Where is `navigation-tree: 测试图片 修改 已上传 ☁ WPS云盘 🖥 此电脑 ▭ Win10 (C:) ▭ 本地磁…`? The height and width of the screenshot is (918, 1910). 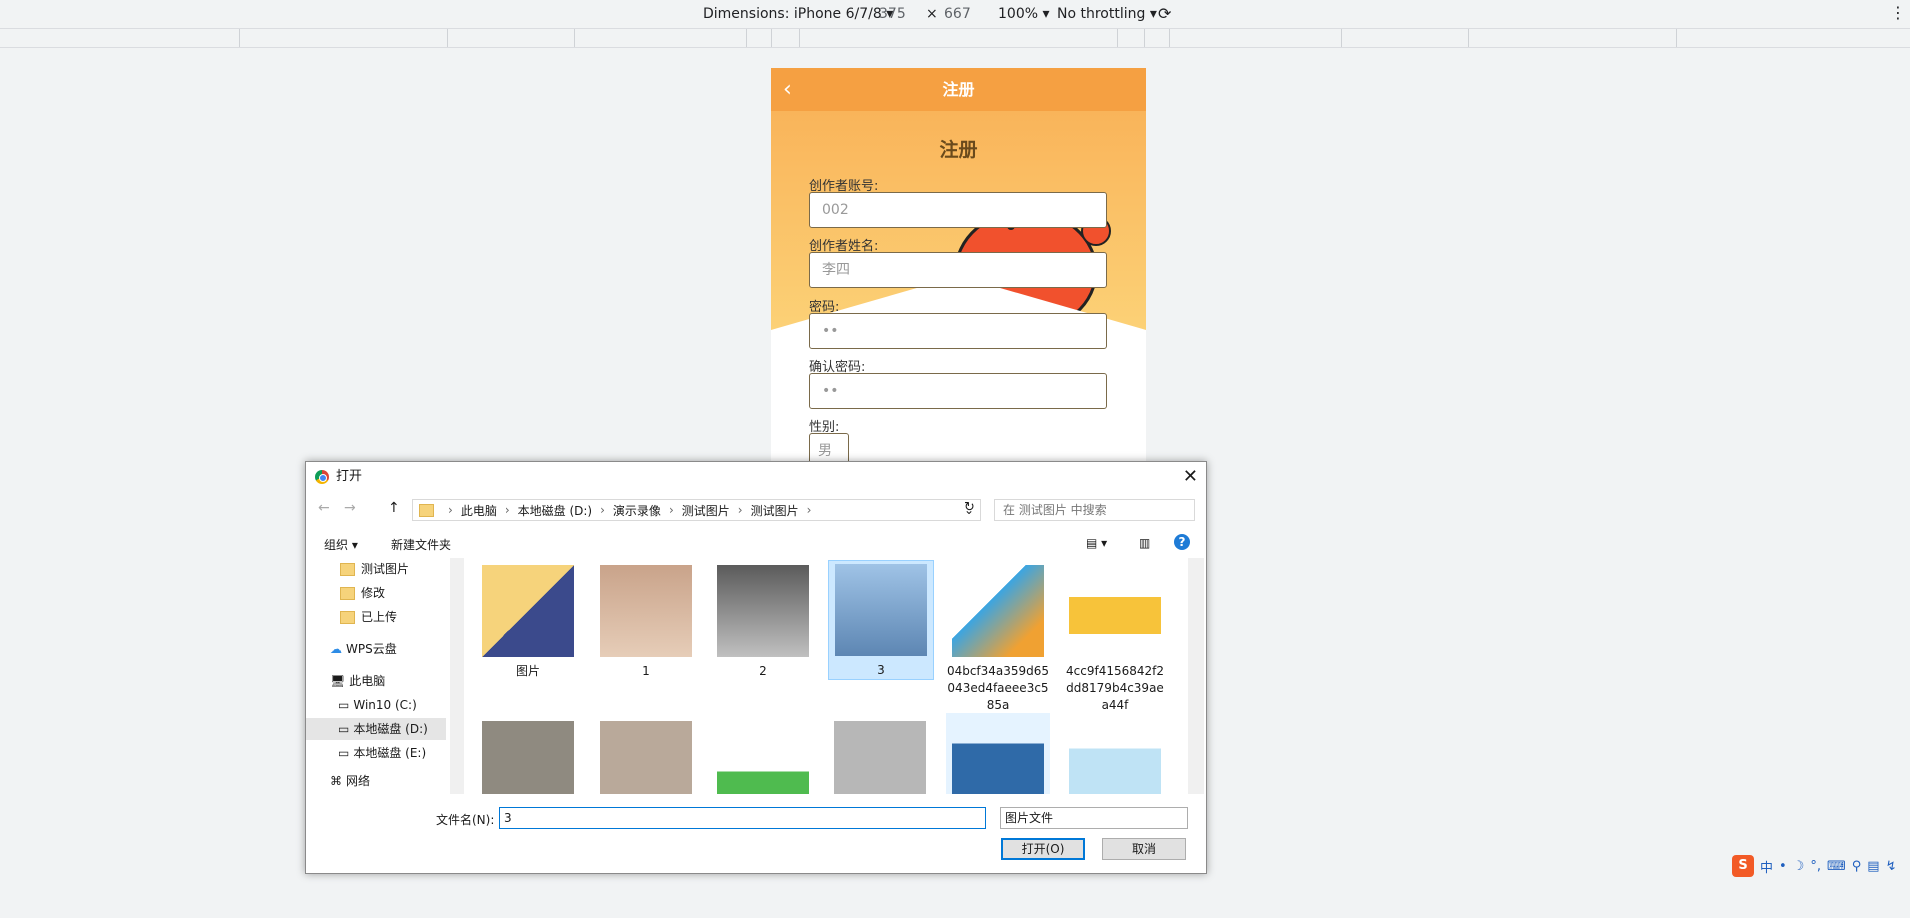
navigation-tree: 测试图片 修改 已上传 ☁ WPS云盘 🖥 此电脑 ▭ Win10 (C:) ▭ 本地磁… is located at coordinates (378, 676).